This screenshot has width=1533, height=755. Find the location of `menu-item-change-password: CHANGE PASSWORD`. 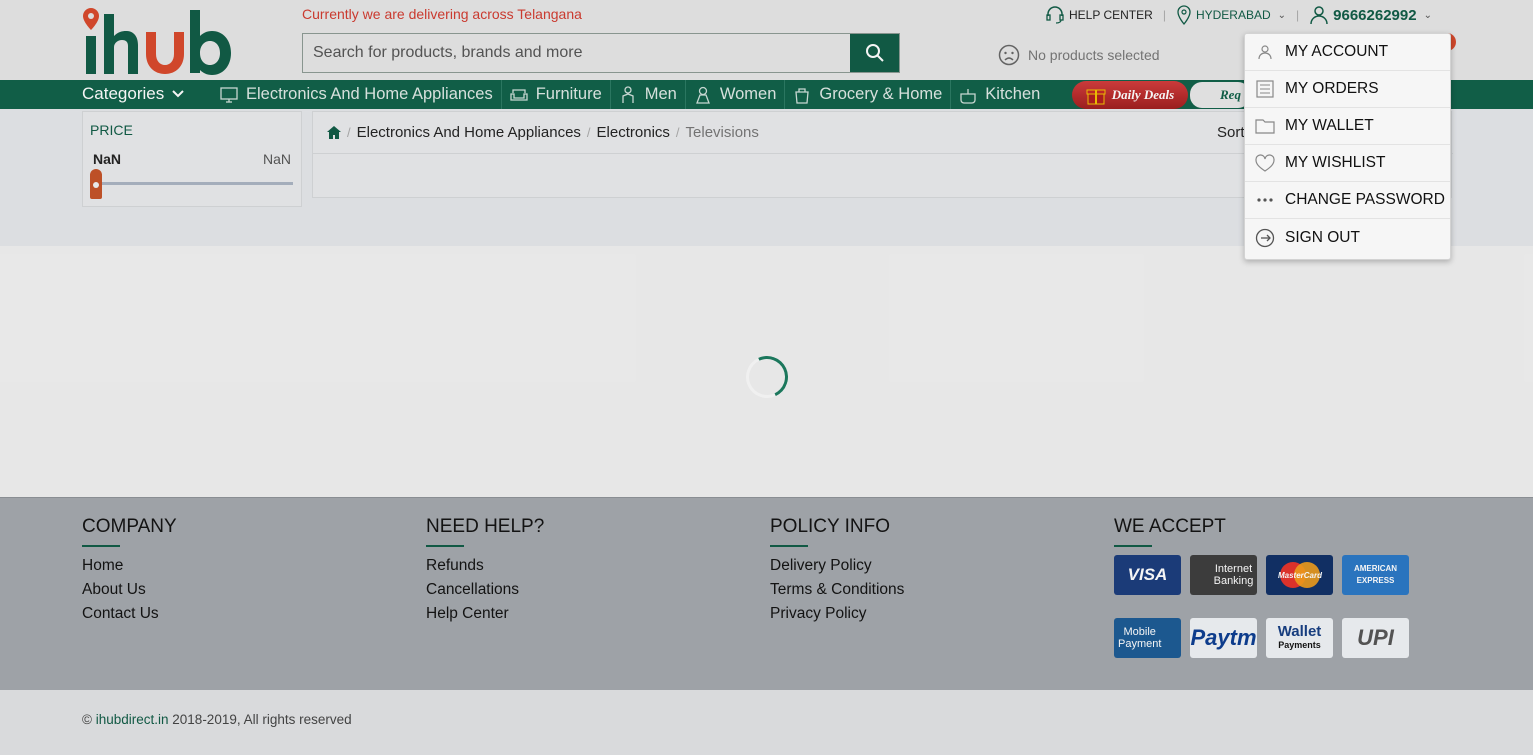

menu-item-change-password: CHANGE PASSWORD is located at coordinates (1347, 200).